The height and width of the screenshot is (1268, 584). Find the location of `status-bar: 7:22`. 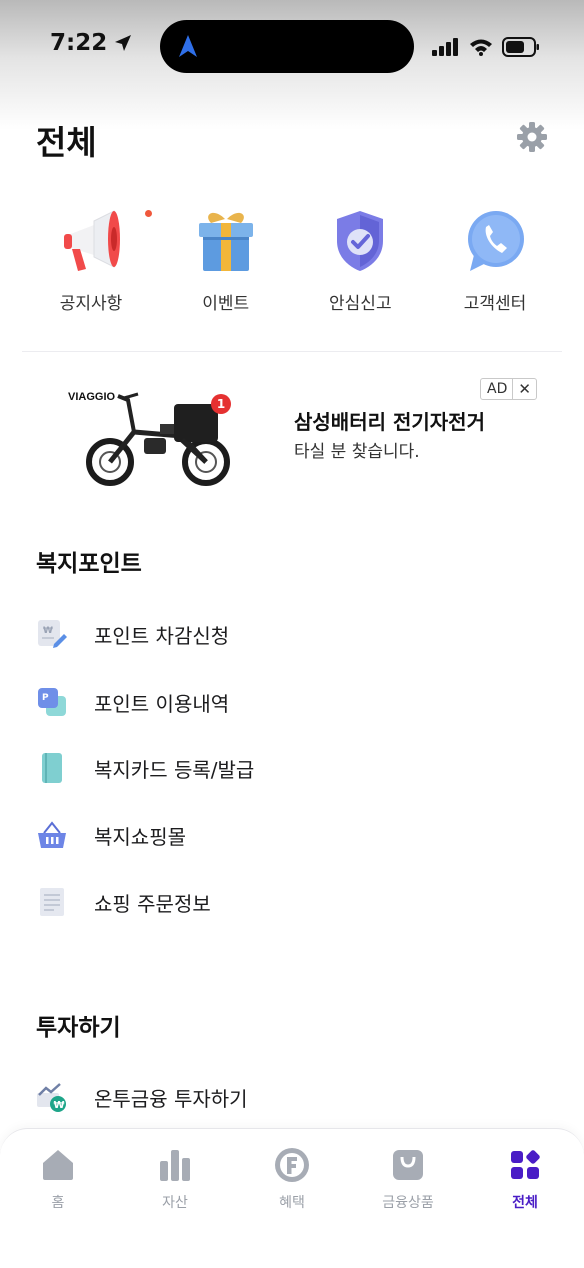

status-bar: 7:22 is located at coordinates (292, 65).